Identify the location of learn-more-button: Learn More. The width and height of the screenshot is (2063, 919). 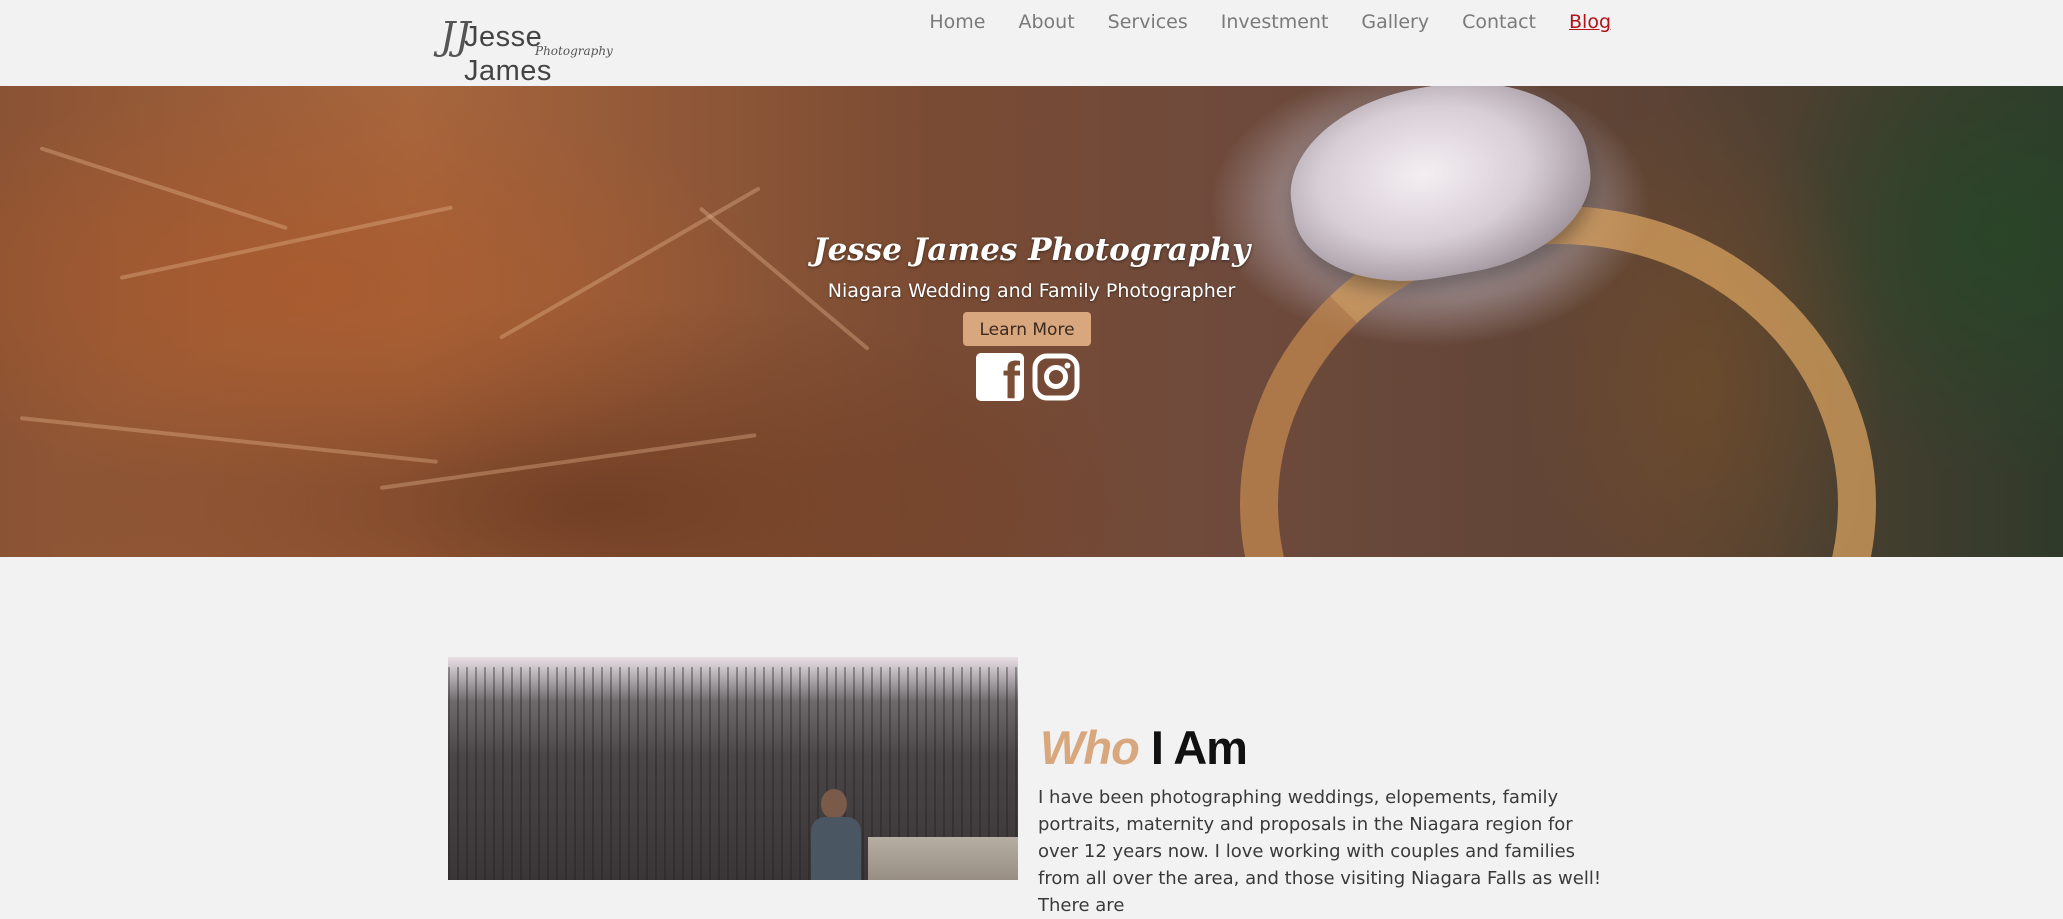
(1027, 329).